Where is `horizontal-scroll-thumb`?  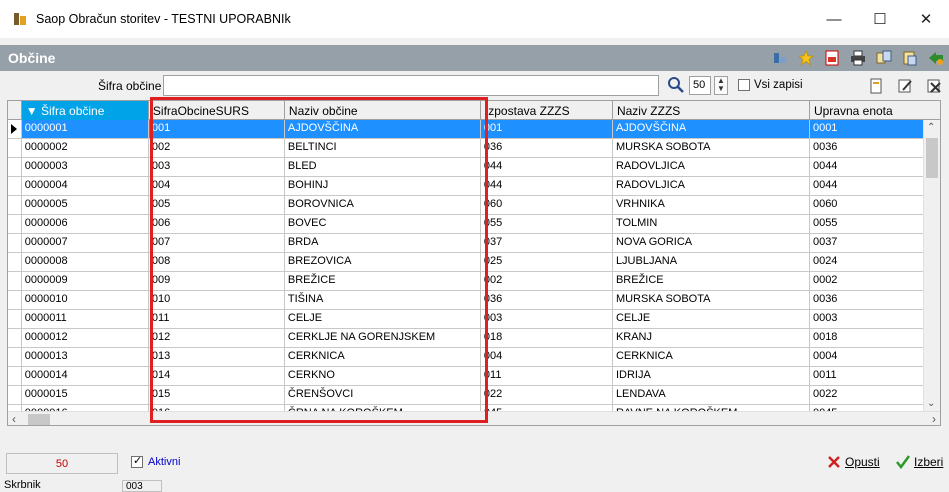
horizontal-scroll-thumb is located at coordinates (39, 419).